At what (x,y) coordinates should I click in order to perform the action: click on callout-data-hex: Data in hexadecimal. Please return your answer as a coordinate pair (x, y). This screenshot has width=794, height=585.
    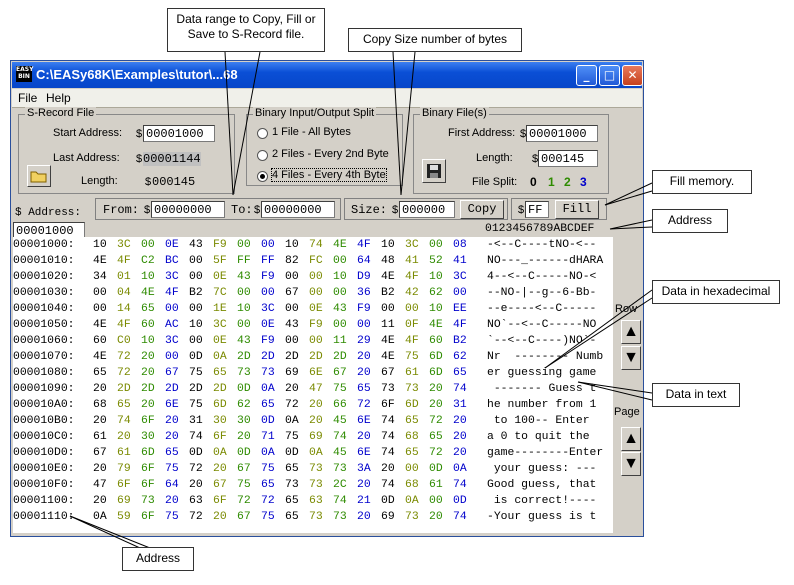
    Looking at the image, I should click on (716, 292).